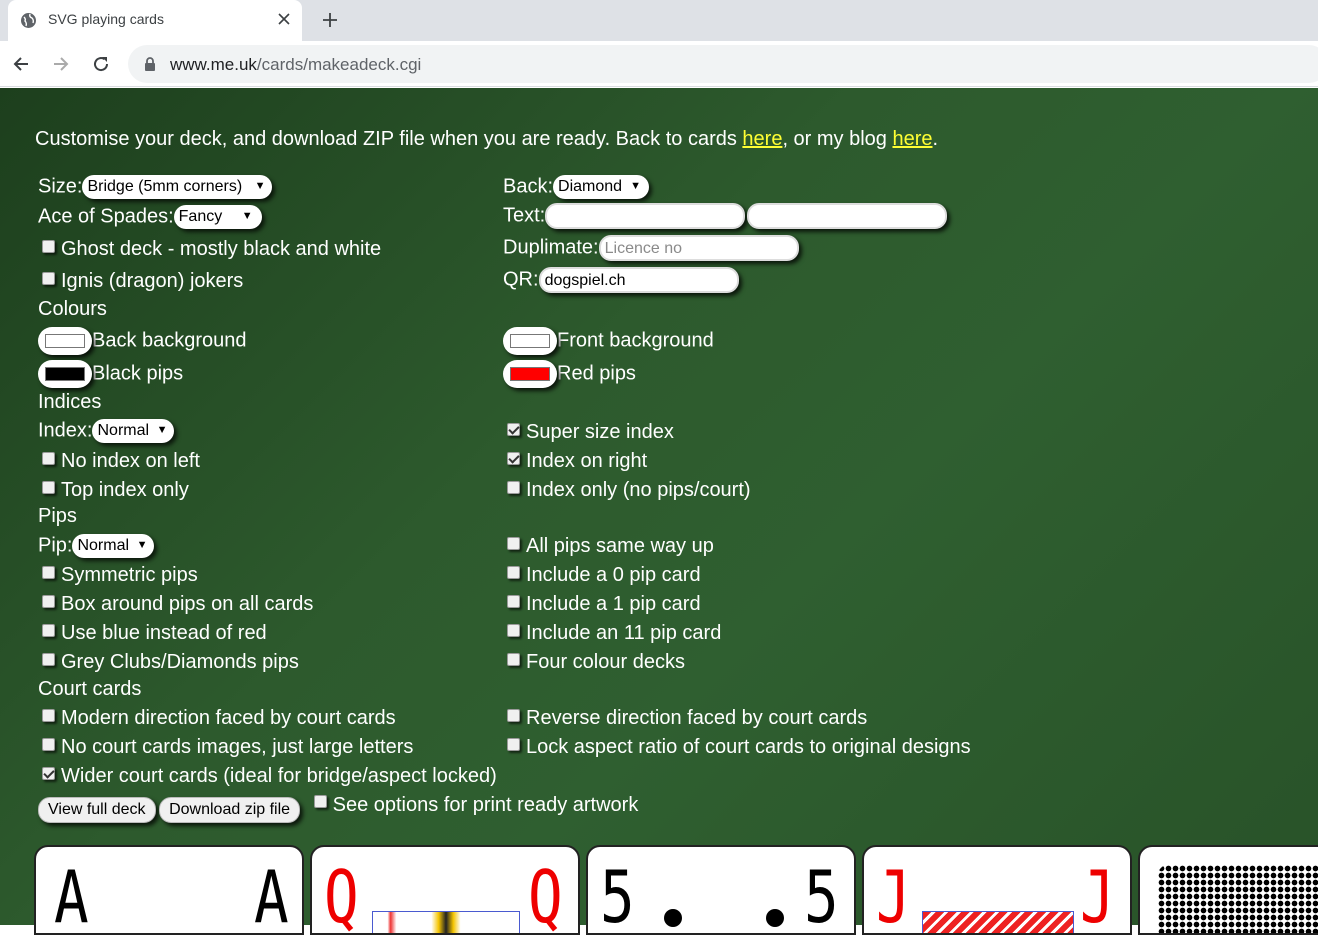 This screenshot has width=1318, height=935. Describe the element at coordinates (155, 20) in the screenshot. I see `browser-tab: SVG playing cards` at that location.